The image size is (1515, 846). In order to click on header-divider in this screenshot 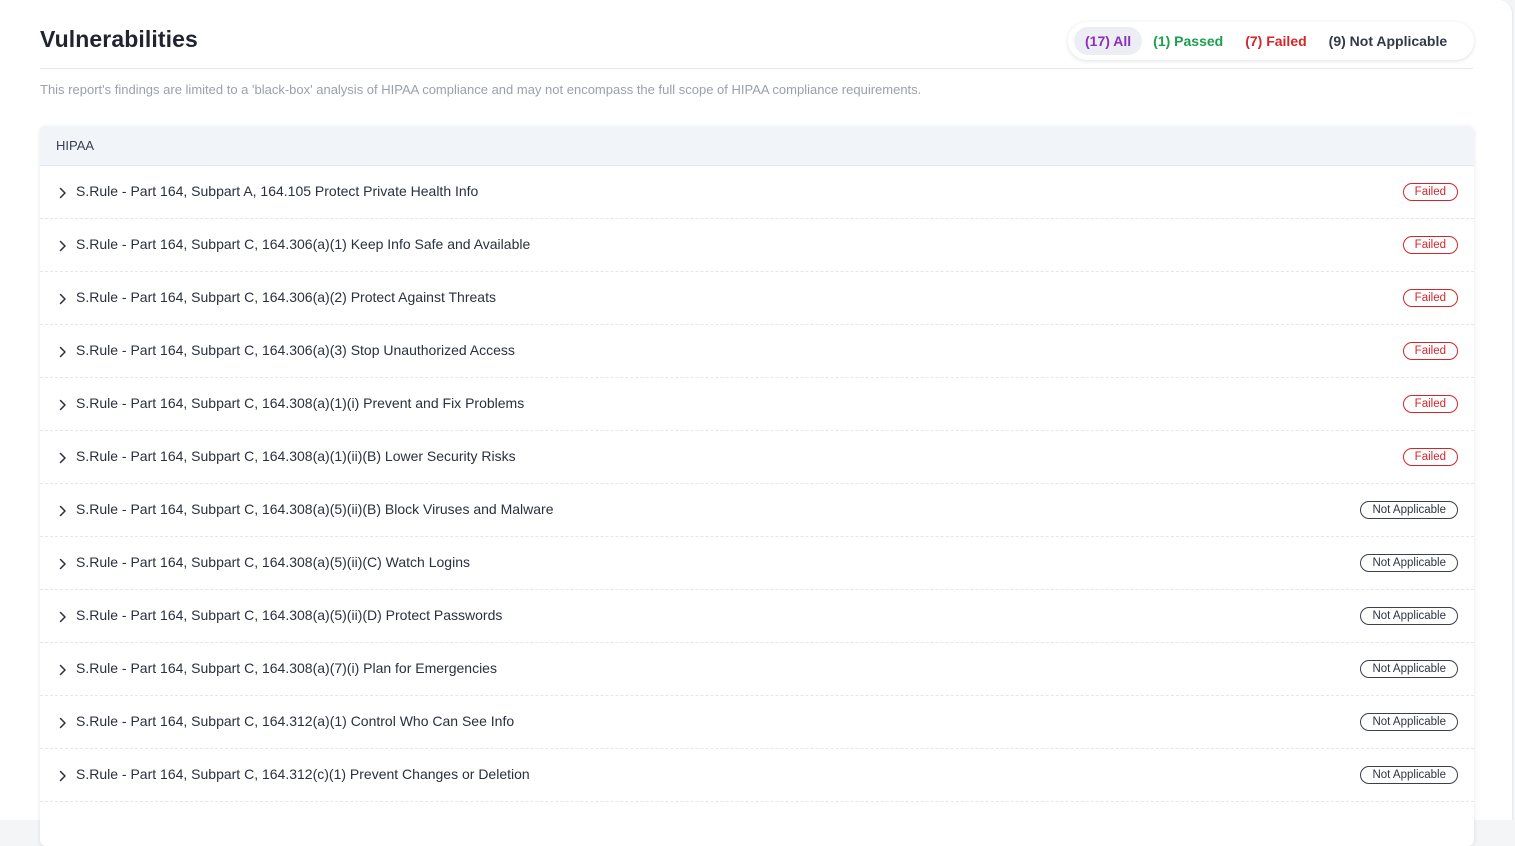, I will do `click(756, 68)`.